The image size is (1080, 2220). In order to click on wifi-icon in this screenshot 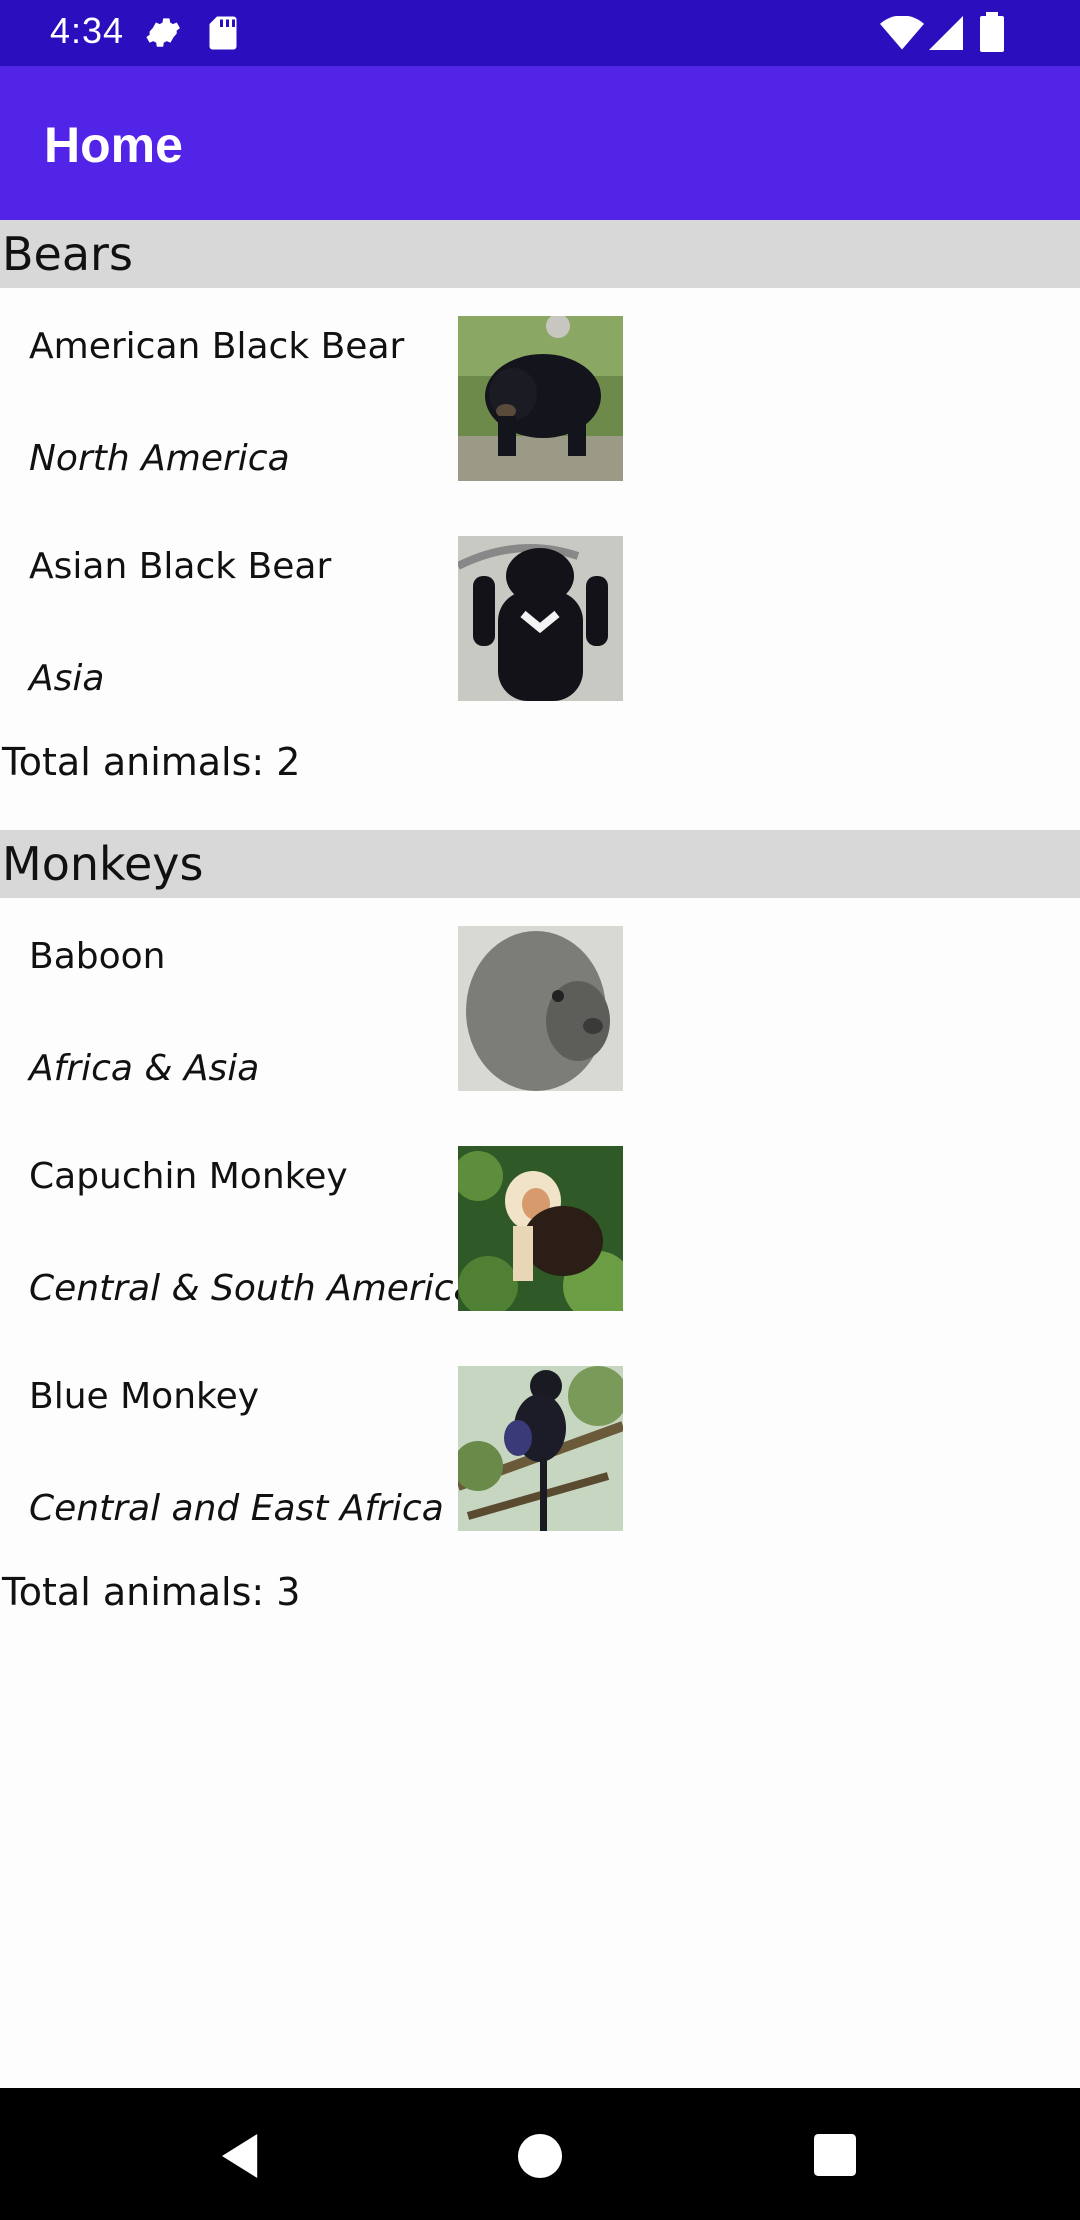, I will do `click(902, 34)`.